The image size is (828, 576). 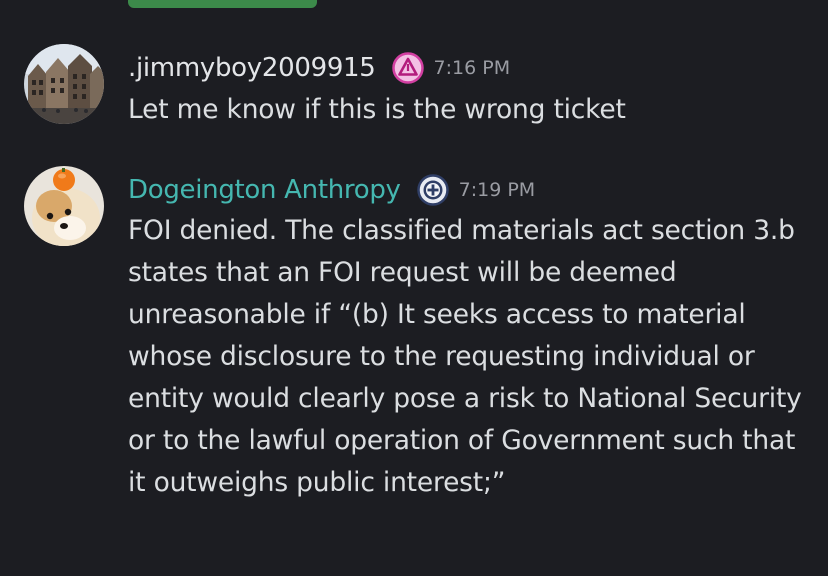 I want to click on green-action-button, so click(x=222, y=4).